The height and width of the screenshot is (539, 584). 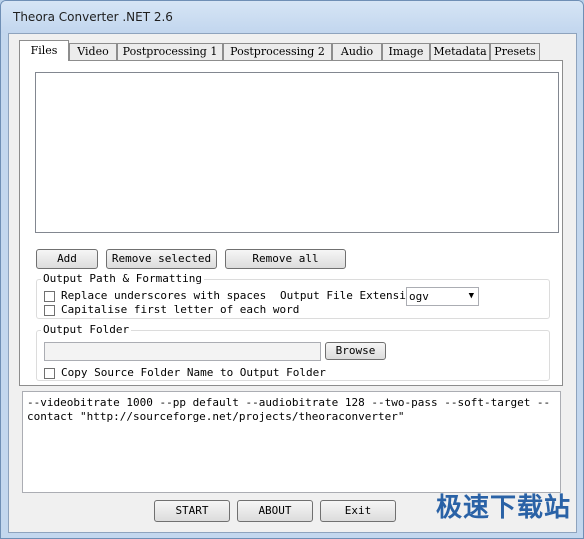 What do you see at coordinates (442, 296) in the screenshot?
I see `output-extension-select: ogv ▼` at bounding box center [442, 296].